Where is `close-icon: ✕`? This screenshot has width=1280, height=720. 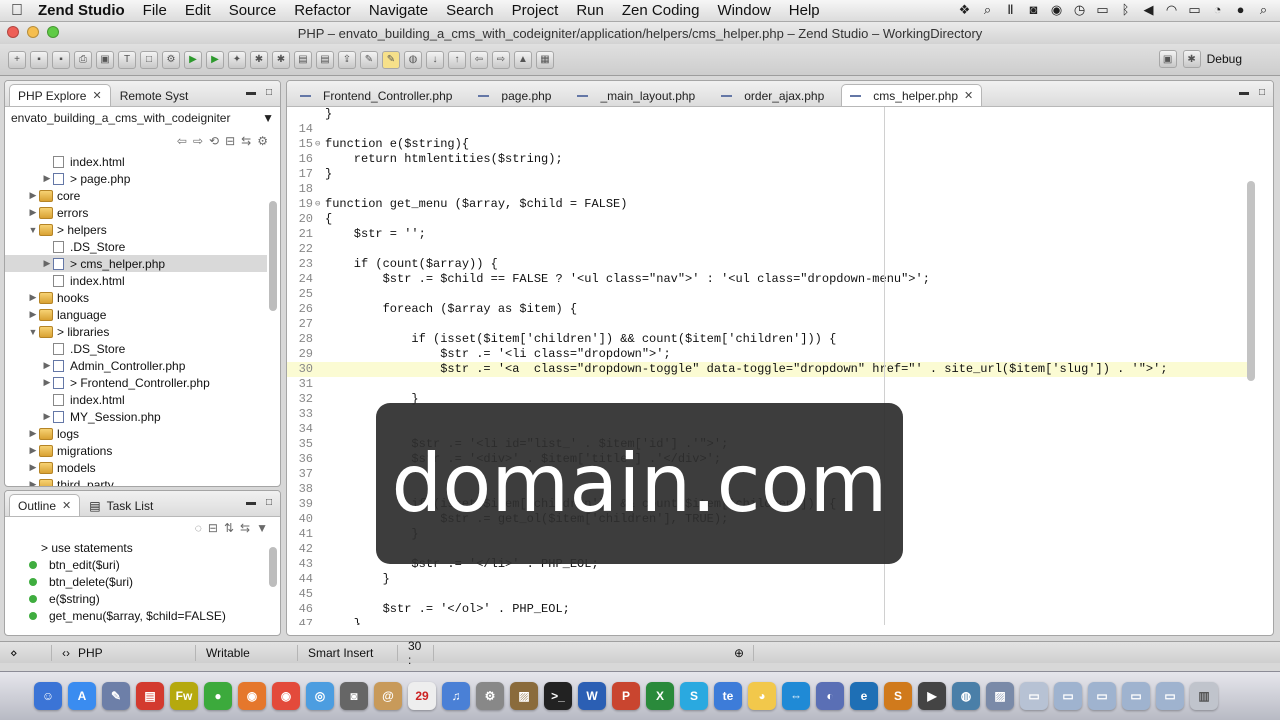 close-icon: ✕ is located at coordinates (968, 95).